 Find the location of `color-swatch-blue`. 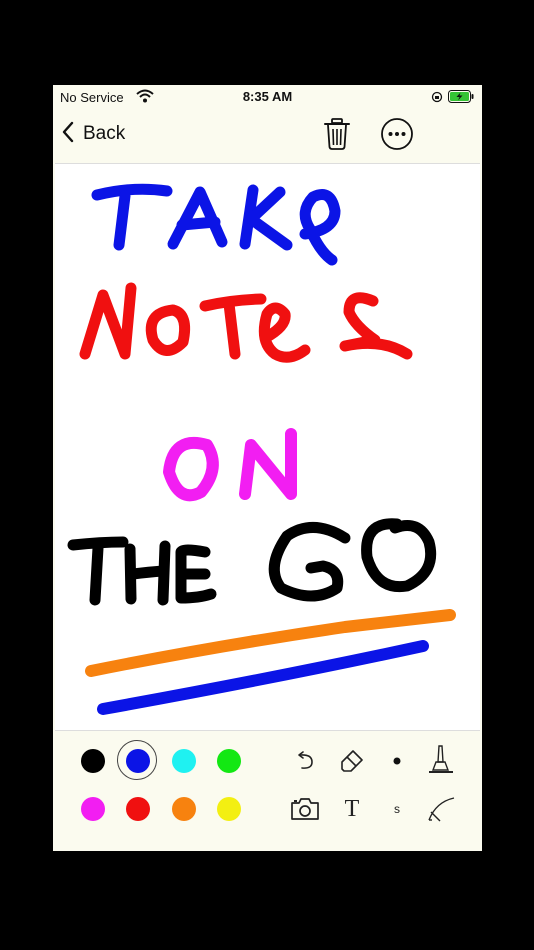

color-swatch-blue is located at coordinates (137, 760).